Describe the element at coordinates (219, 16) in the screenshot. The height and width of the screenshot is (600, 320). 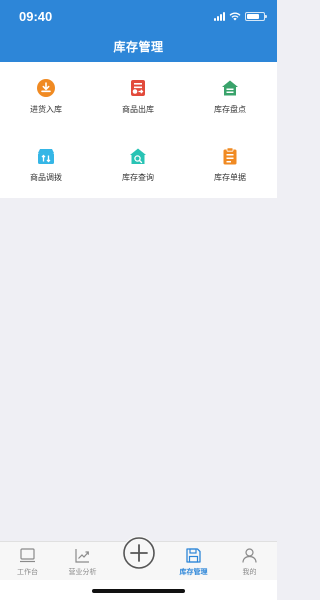
I see `cellular-signal-icon` at that location.